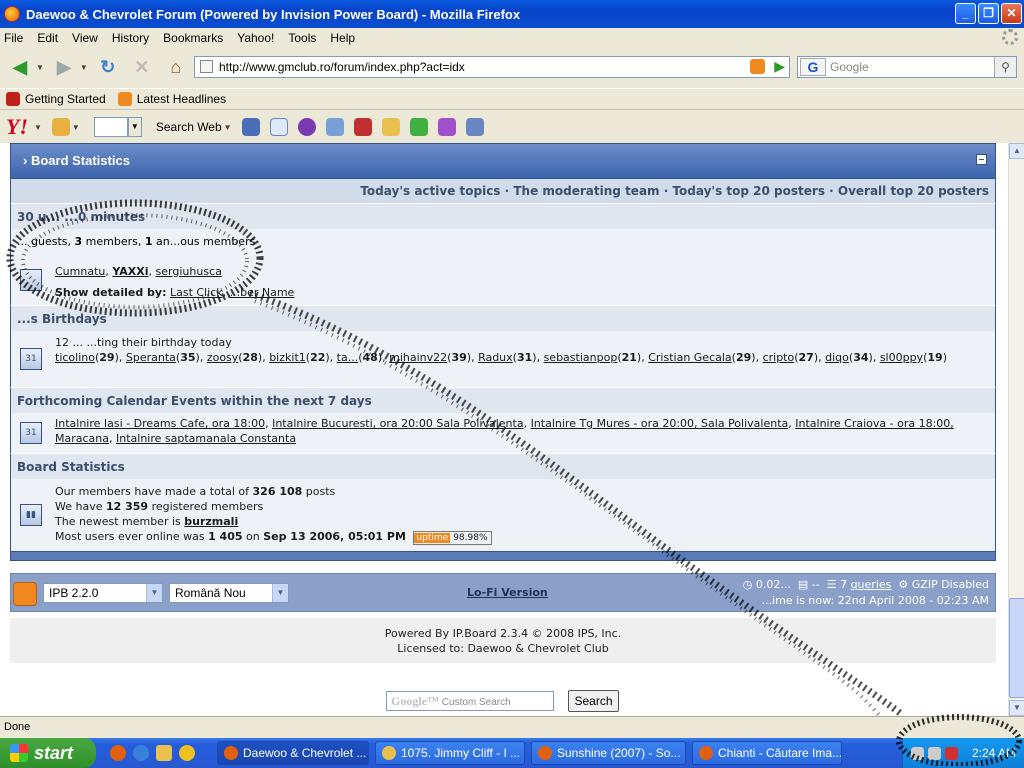 This screenshot has height=768, width=1024. Describe the element at coordinates (151, 357) in the screenshot. I see `birthday-user-link: Speranta` at that location.